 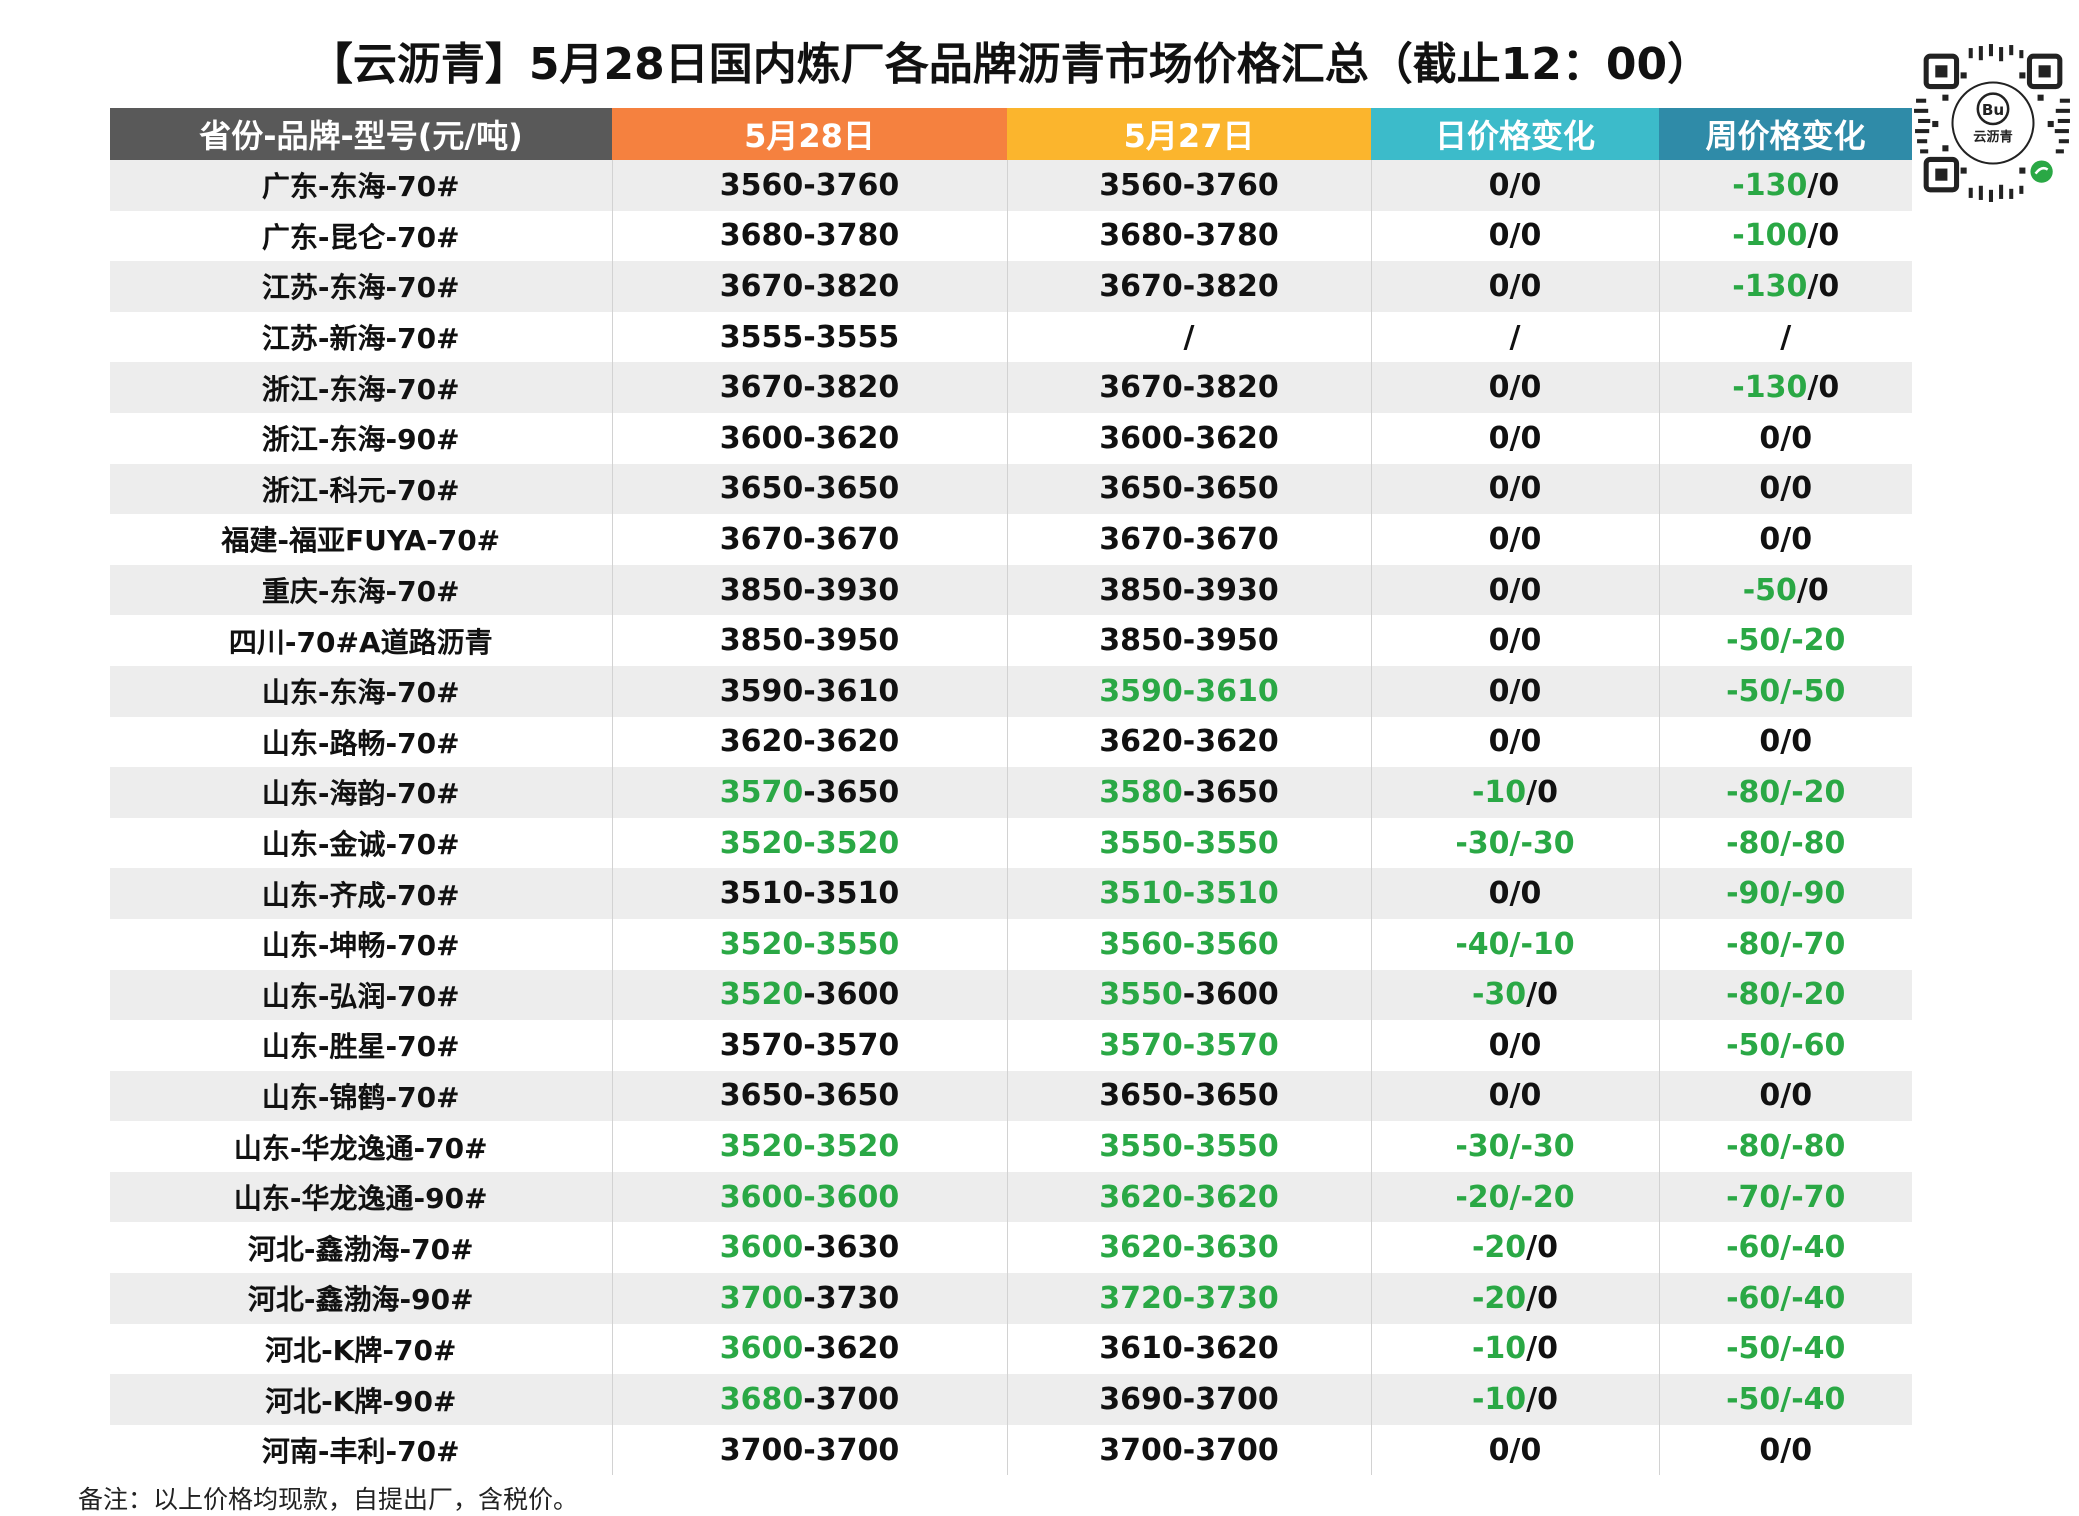 What do you see at coordinates (1189, 641) in the screenshot?
I see `cell-text: 3850-3950` at bounding box center [1189, 641].